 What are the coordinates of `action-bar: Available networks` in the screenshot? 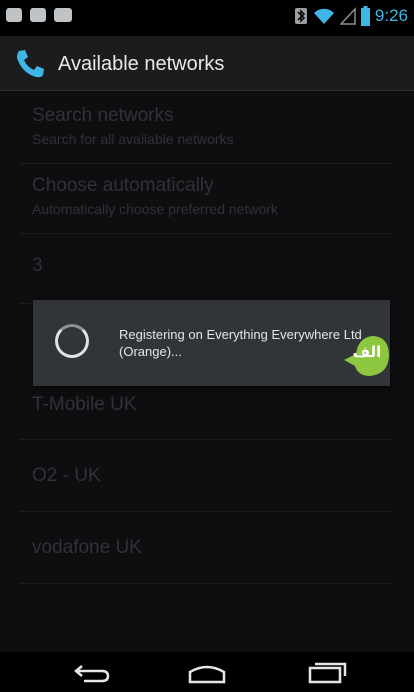 It's located at (207, 63).